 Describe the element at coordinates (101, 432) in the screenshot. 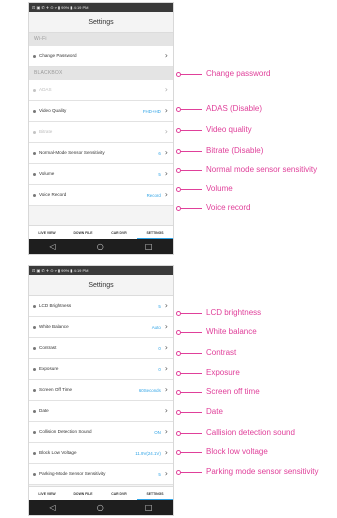

I see `setting-row-collision-sound: Collision Detection Sound ON ›` at that location.